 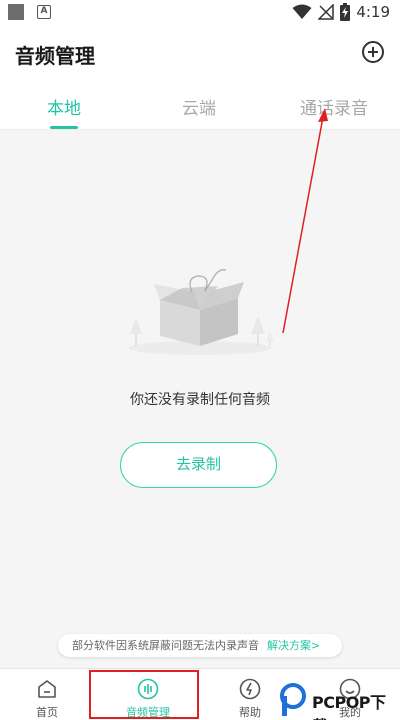 I want to click on nav-item-audio-management: 音频管理, so click(x=148, y=694).